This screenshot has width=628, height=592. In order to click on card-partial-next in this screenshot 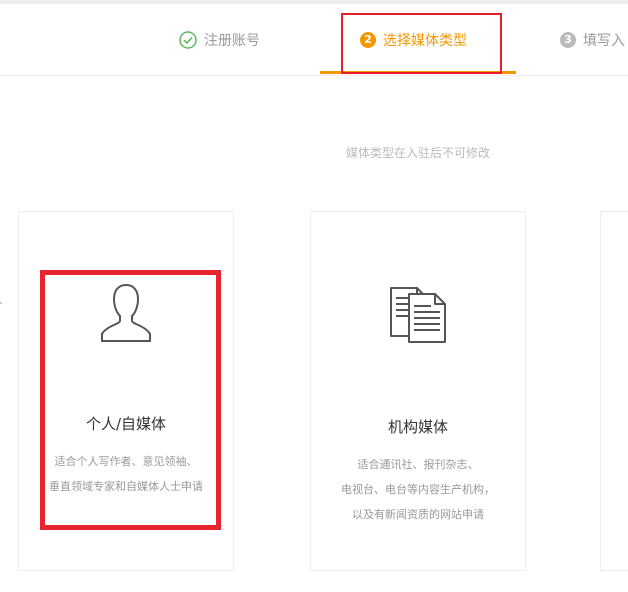, I will do `click(614, 391)`.